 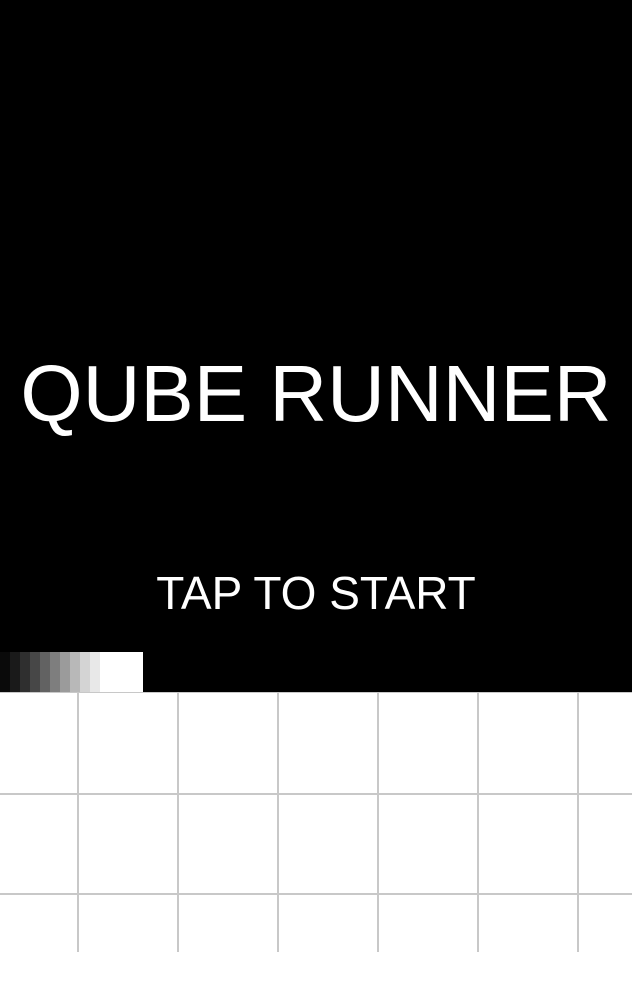 What do you see at coordinates (316, 393) in the screenshot?
I see `game-title: QUBE RUNNER` at bounding box center [316, 393].